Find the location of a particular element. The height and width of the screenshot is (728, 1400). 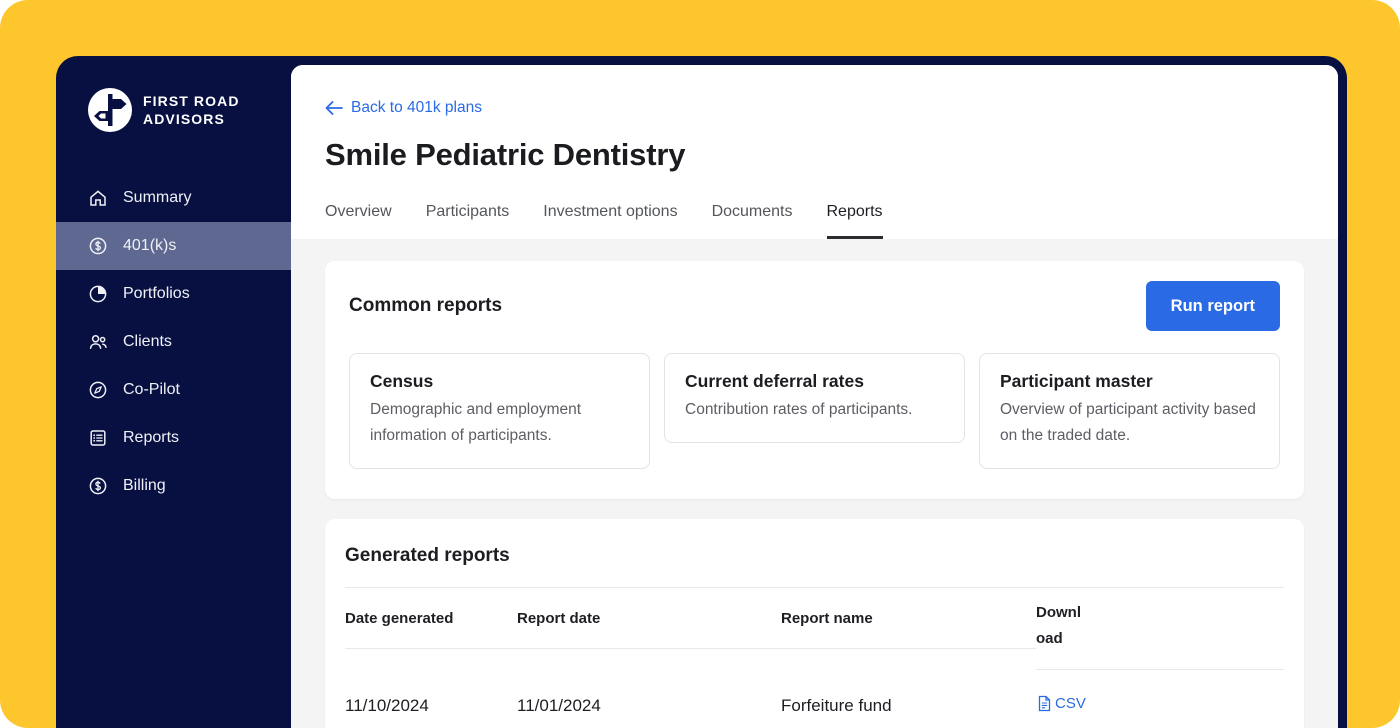

brand-name-line1: FIRST ROAD is located at coordinates (191, 100).